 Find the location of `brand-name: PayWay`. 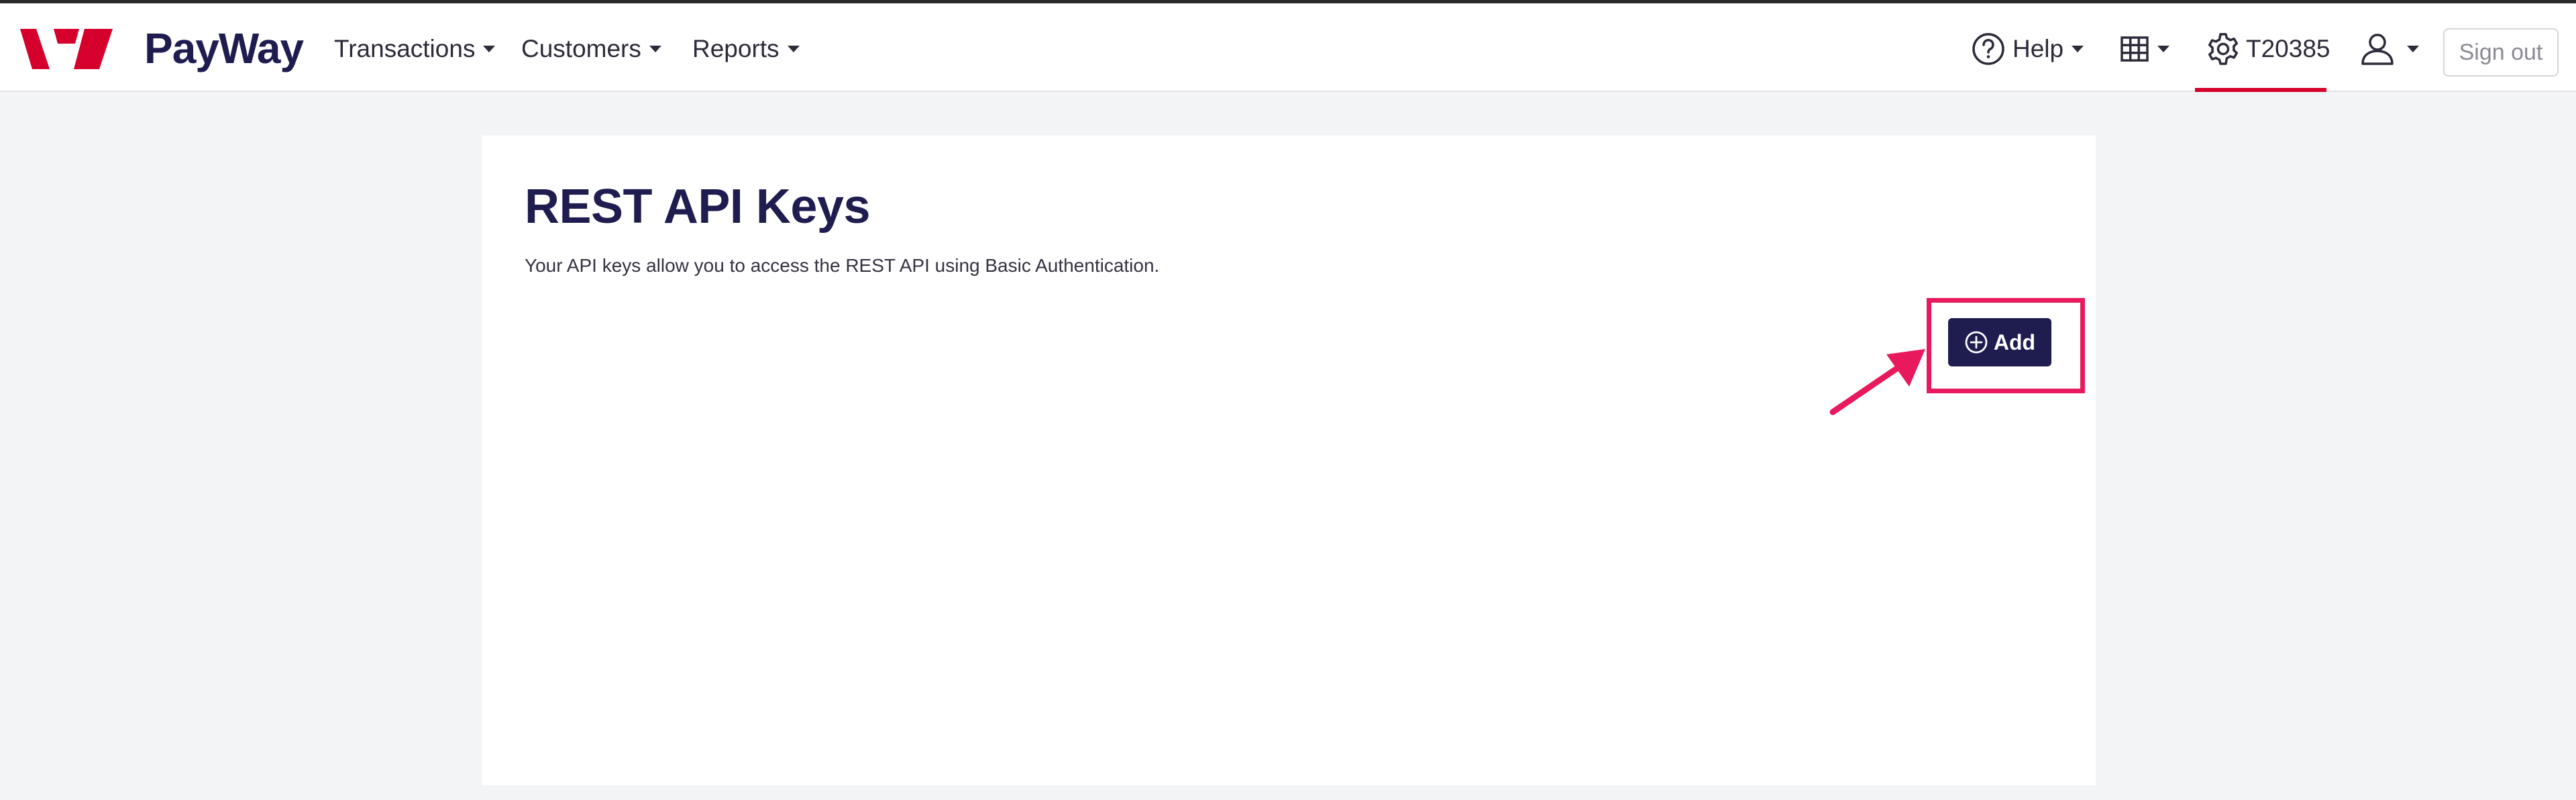

brand-name: PayWay is located at coordinates (224, 48).